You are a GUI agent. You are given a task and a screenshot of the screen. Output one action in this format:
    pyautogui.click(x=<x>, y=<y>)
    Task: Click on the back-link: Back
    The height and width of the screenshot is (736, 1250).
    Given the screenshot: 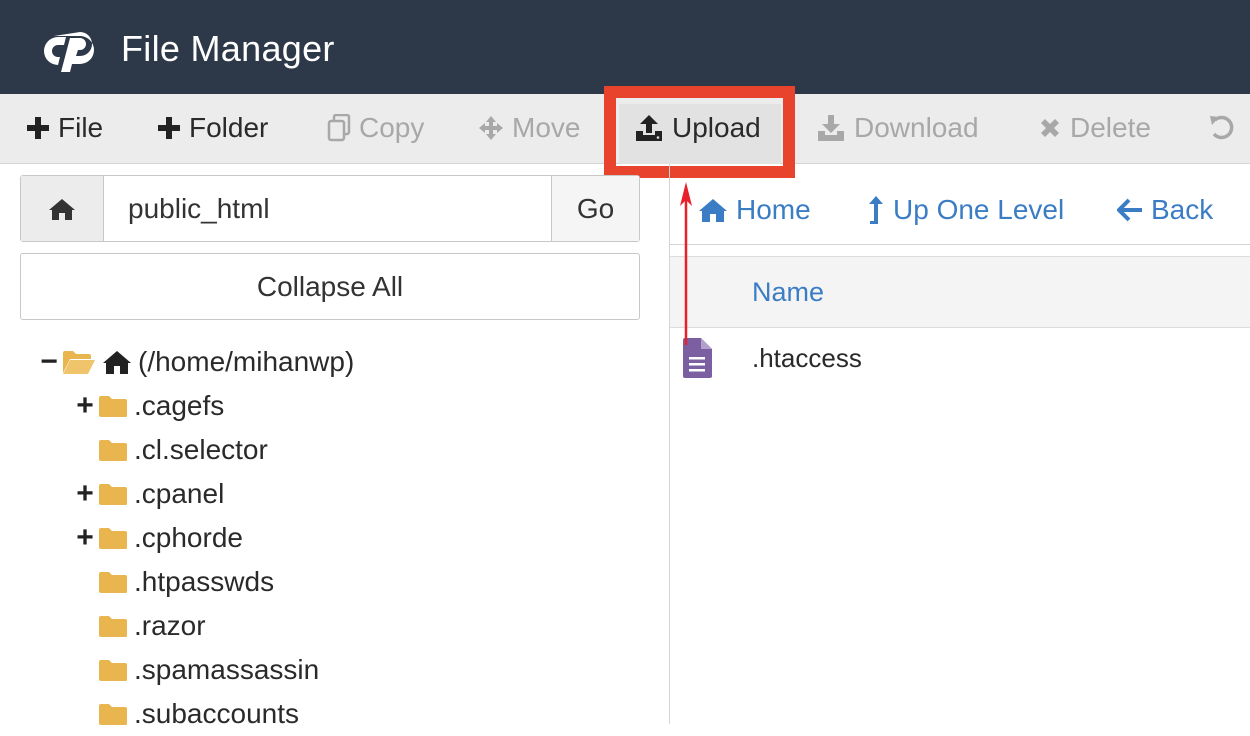 What is the action you would take?
    pyautogui.click(x=1165, y=210)
    